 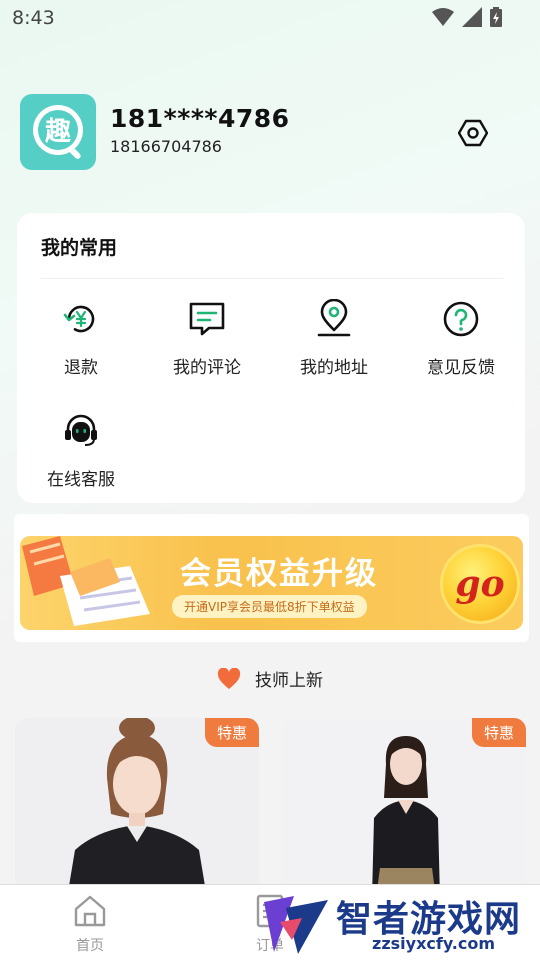 What do you see at coordinates (270, 18) in the screenshot?
I see `status-bar: 8:43` at bounding box center [270, 18].